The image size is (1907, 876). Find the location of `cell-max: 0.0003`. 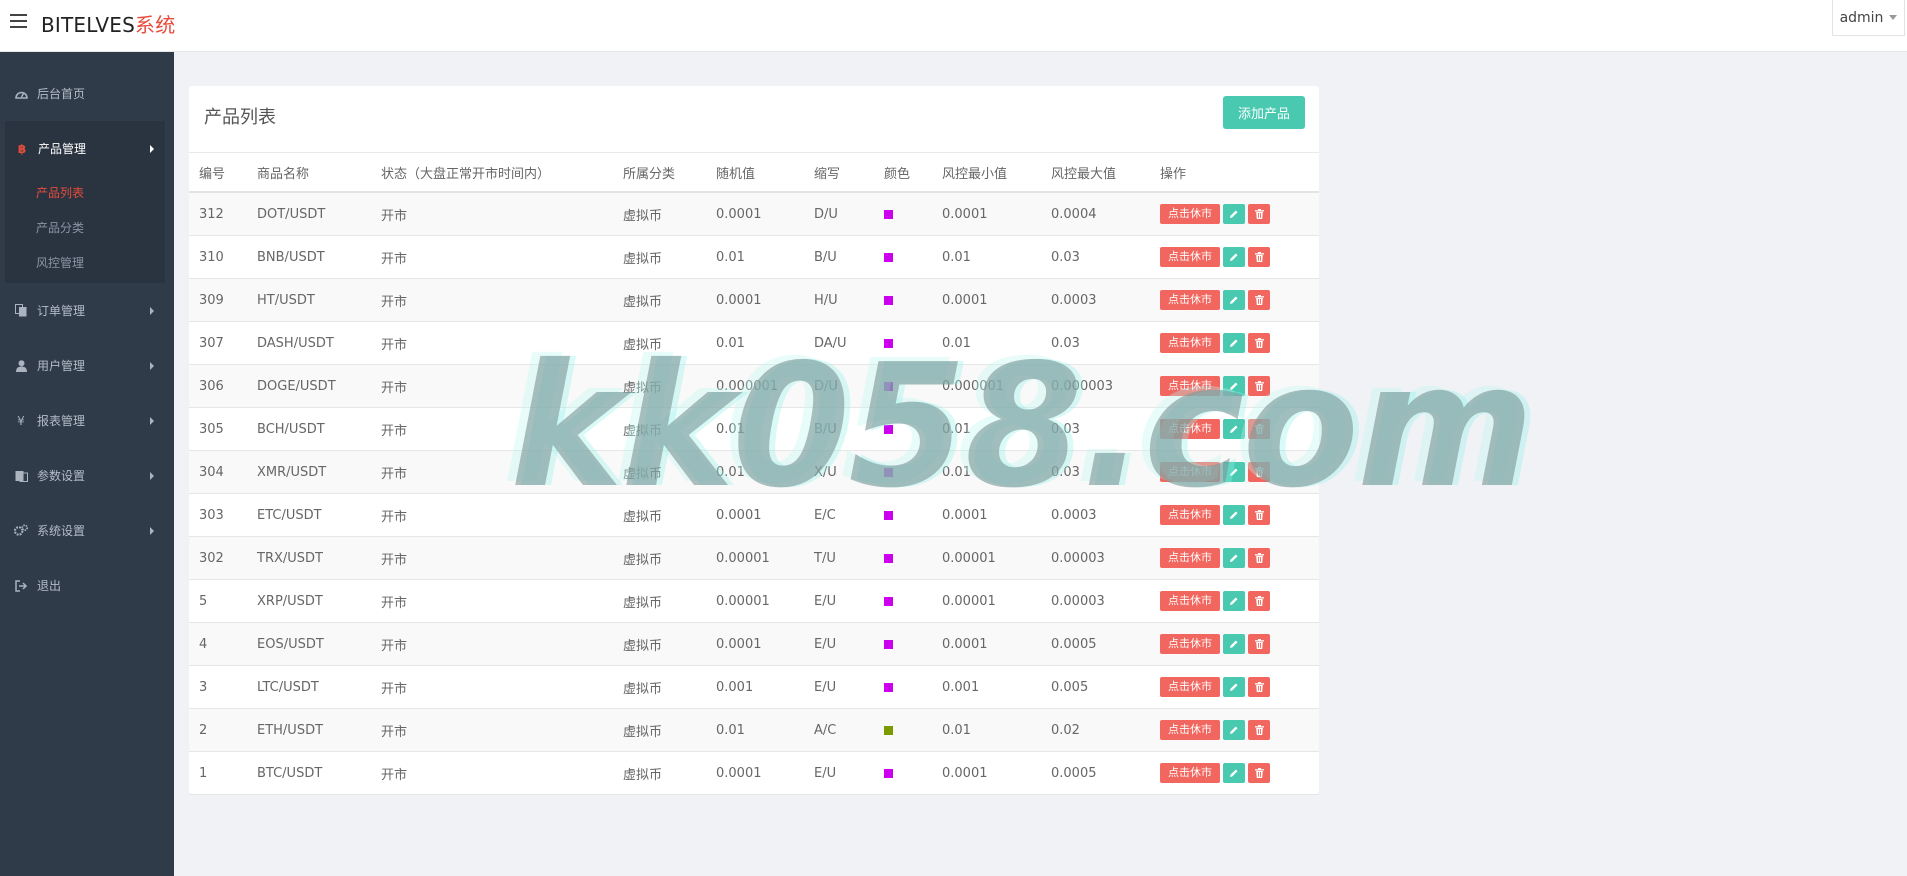

cell-max: 0.0003 is located at coordinates (1095, 515).